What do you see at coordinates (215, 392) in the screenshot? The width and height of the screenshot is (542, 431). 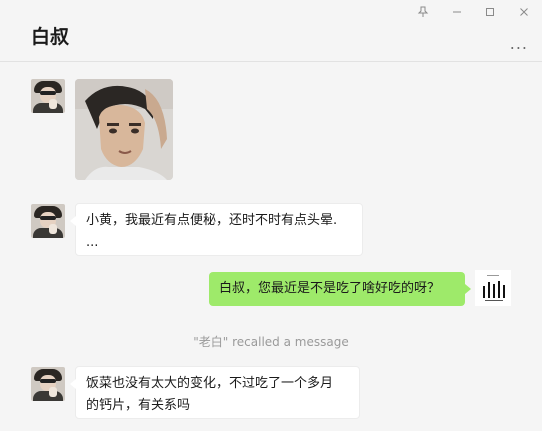 I see `message-bubble-incoming: 饭菜也没有太大的变化，不过吃了一个多月 的钙片，有关系吗` at bounding box center [215, 392].